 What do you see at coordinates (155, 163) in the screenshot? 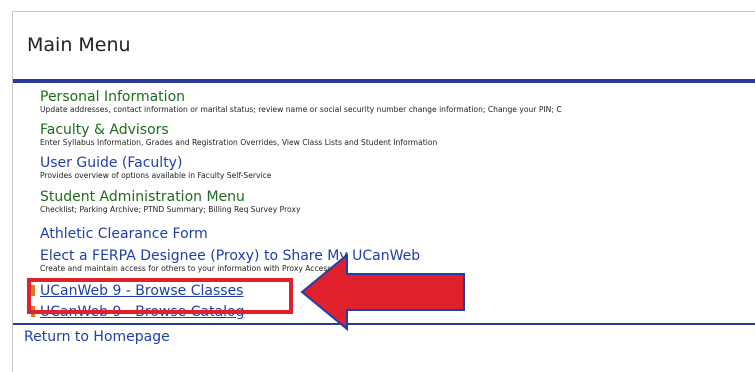
I see `menu-item-link: User Guide (Faculty)` at bounding box center [155, 163].